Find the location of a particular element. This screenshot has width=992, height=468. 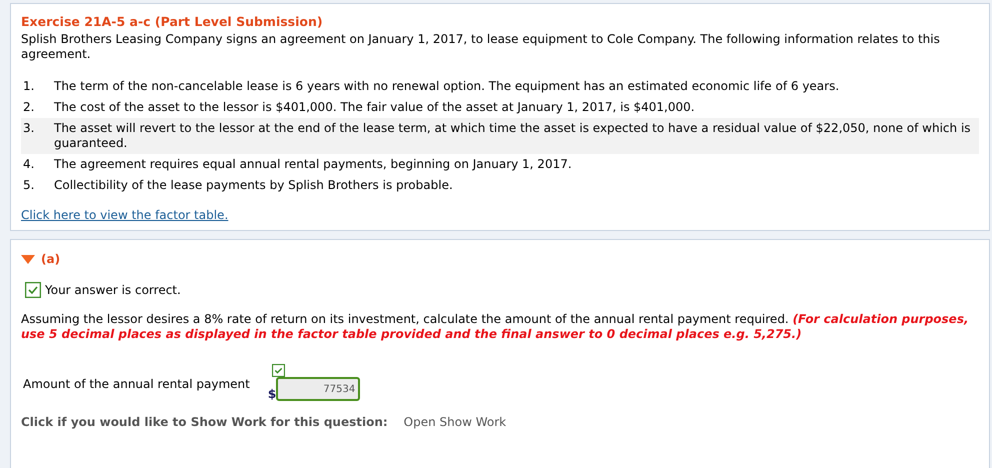

fact-number: 2. is located at coordinates (29, 107).